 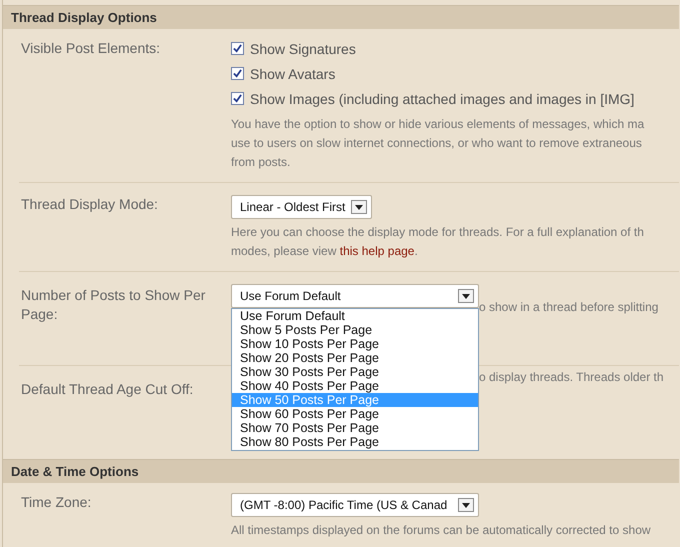 What do you see at coordinates (113, 305) in the screenshot?
I see `field-label: Number of Posts to Show Per Page:` at bounding box center [113, 305].